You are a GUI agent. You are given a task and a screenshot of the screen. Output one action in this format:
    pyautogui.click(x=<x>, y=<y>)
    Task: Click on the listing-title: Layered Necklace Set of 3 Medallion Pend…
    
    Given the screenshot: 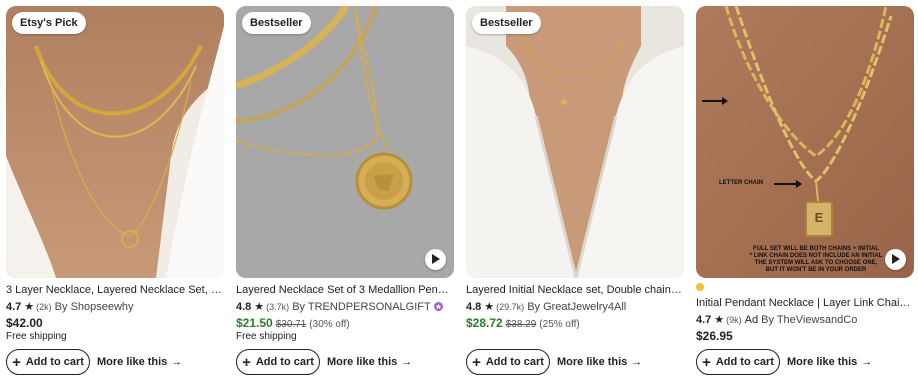 What is the action you would take?
    pyautogui.click(x=345, y=290)
    